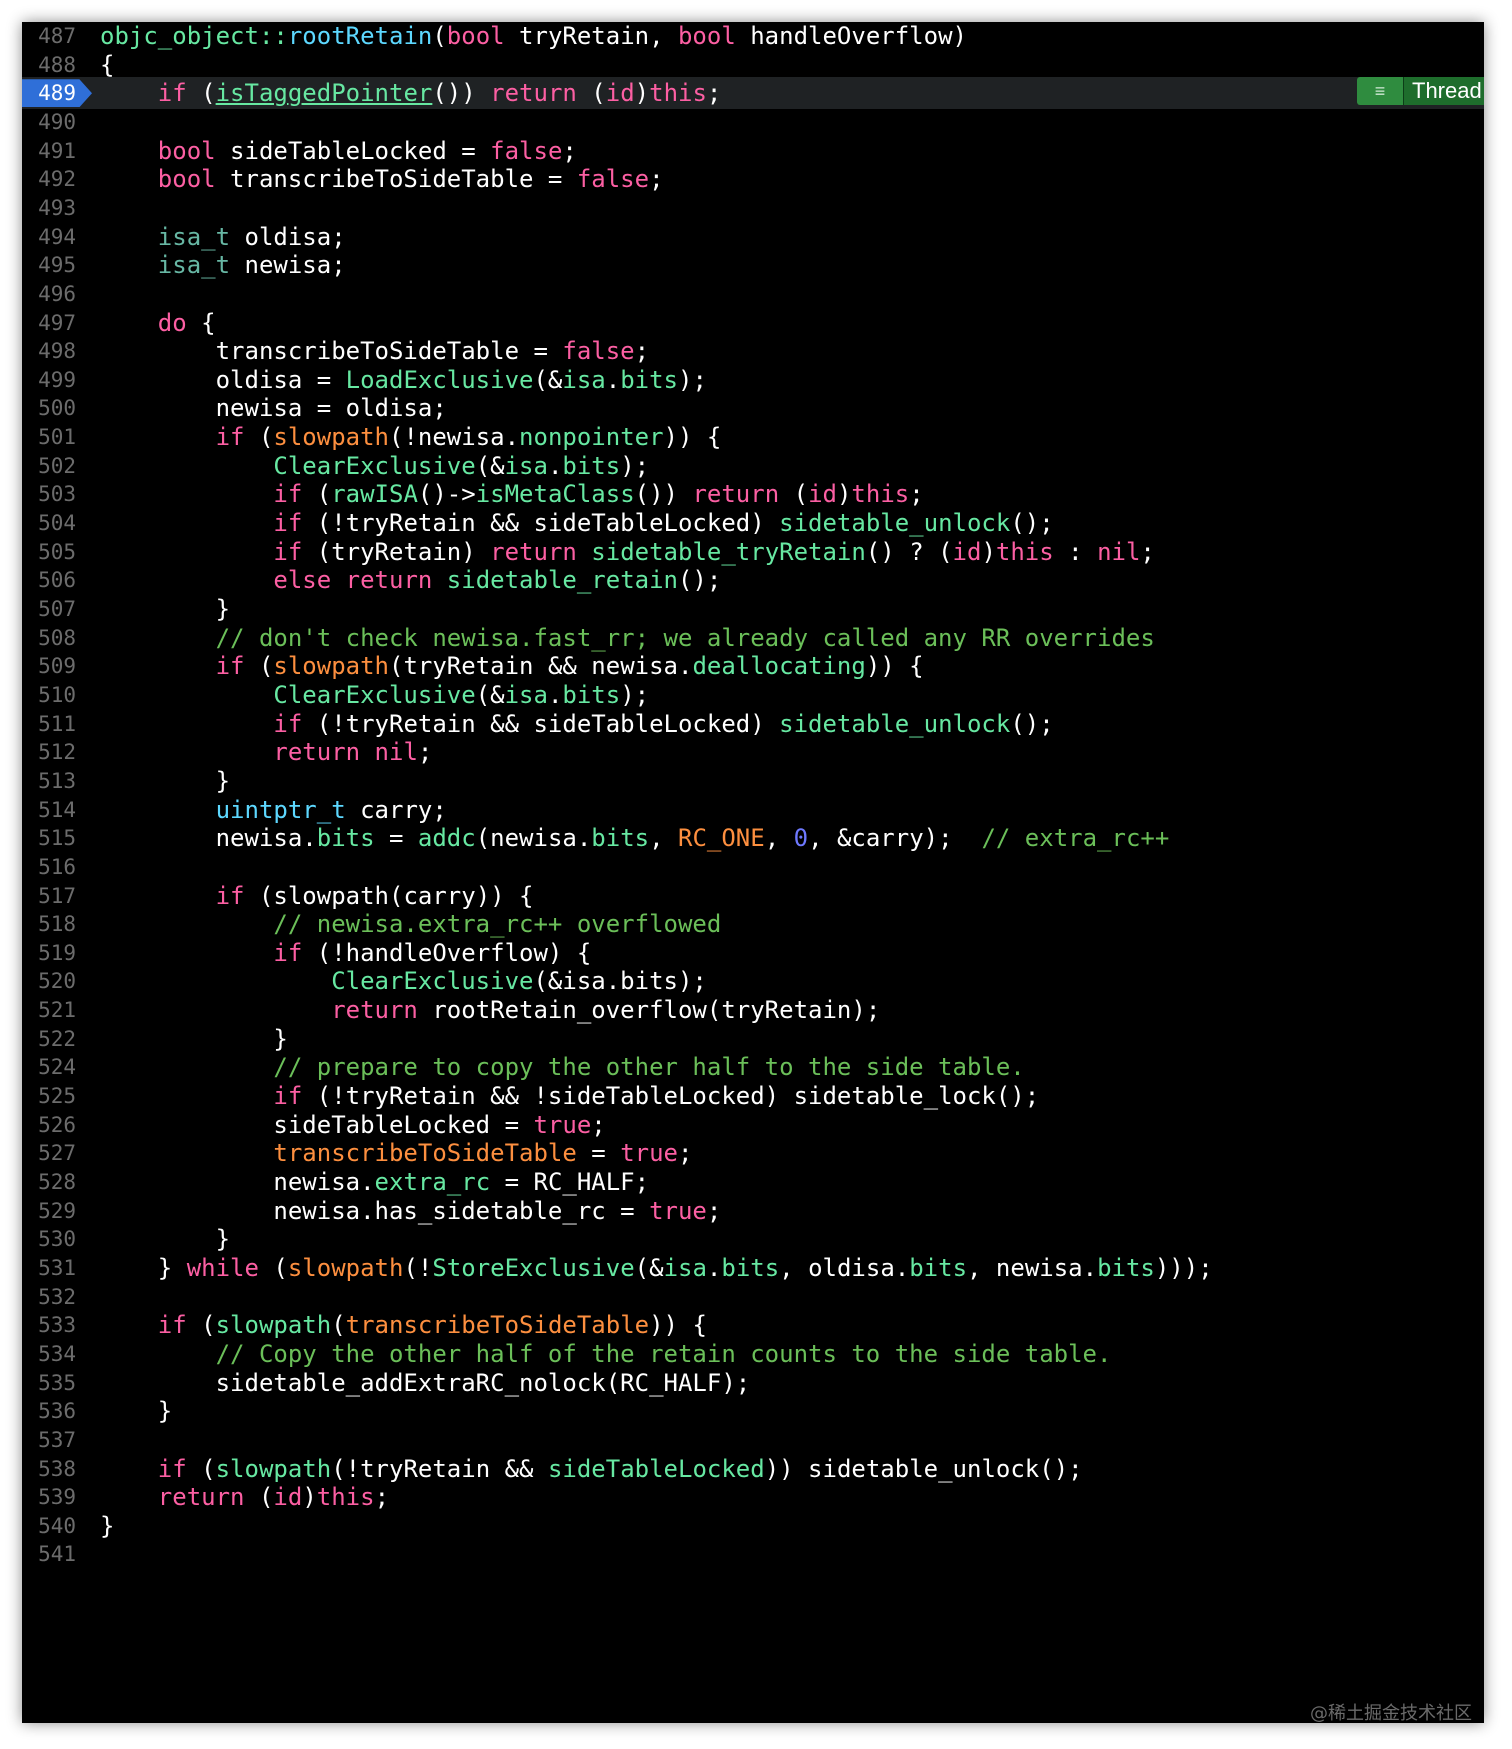 The width and height of the screenshot is (1512, 1749). I want to click on code-line: 541, so click(753, 1554).